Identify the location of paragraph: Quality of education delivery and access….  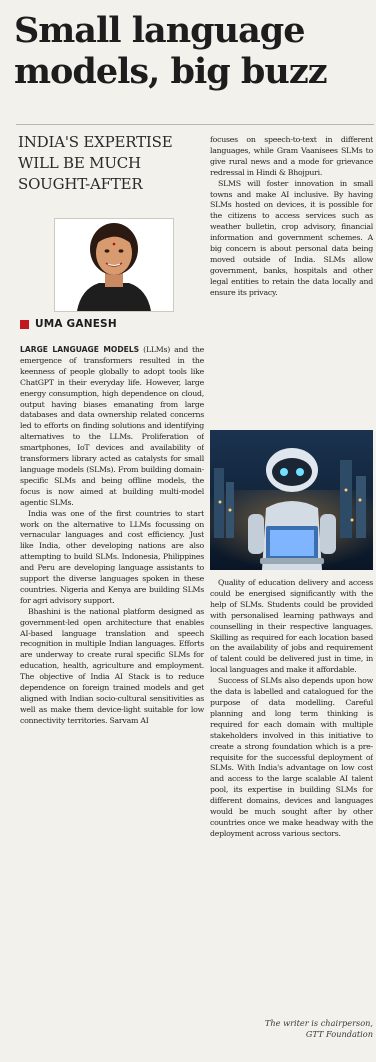
(291, 626).